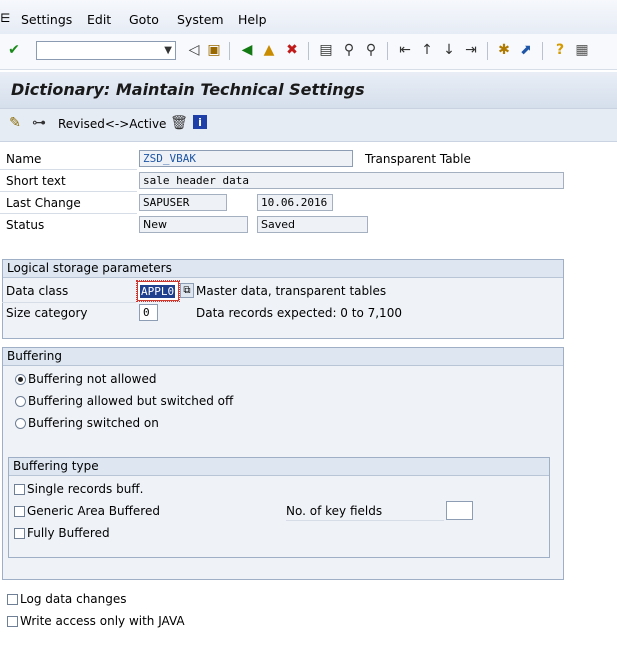  Describe the element at coordinates (283, 269) in the screenshot. I see `logical-storage-header: Logical storage parameters` at that location.